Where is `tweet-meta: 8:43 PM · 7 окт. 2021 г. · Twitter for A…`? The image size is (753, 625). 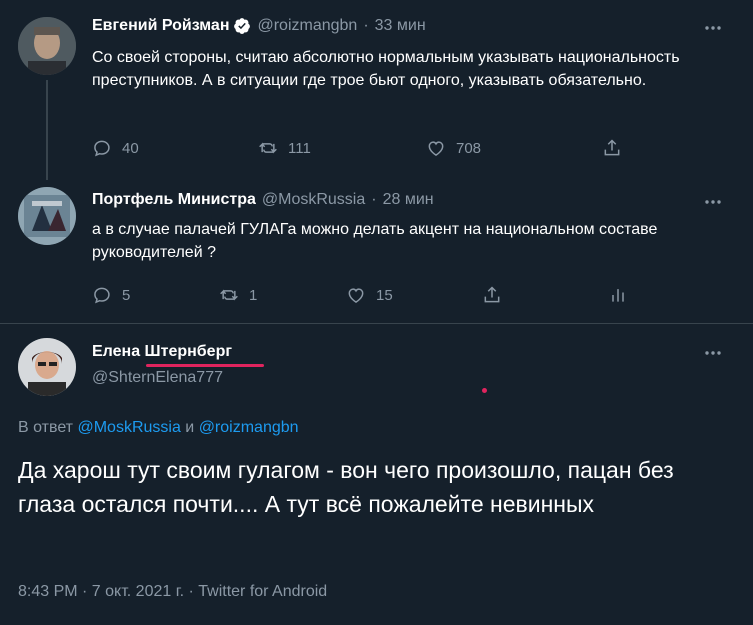 tweet-meta: 8:43 PM · 7 окт. 2021 г. · Twitter for A… is located at coordinates (172, 592).